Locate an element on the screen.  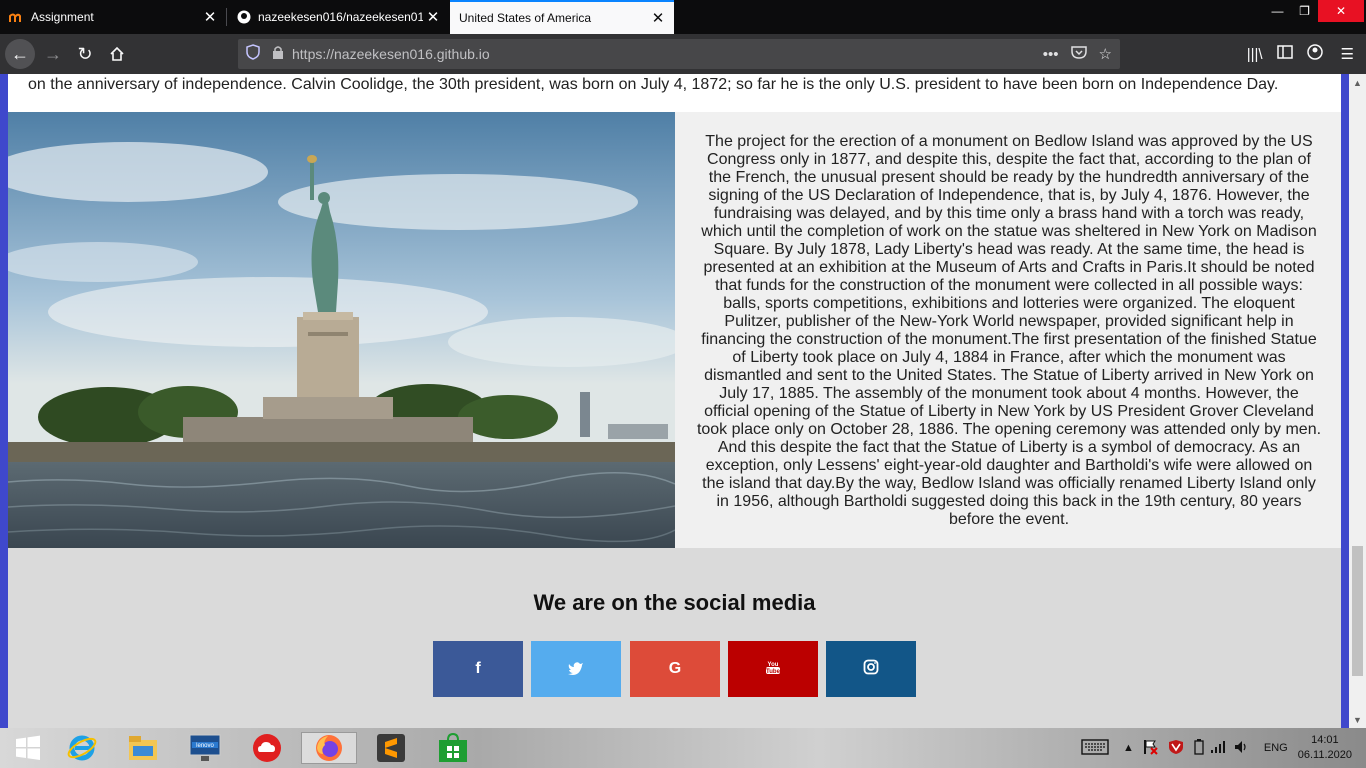
instagram-button is located at coordinates (871, 669).